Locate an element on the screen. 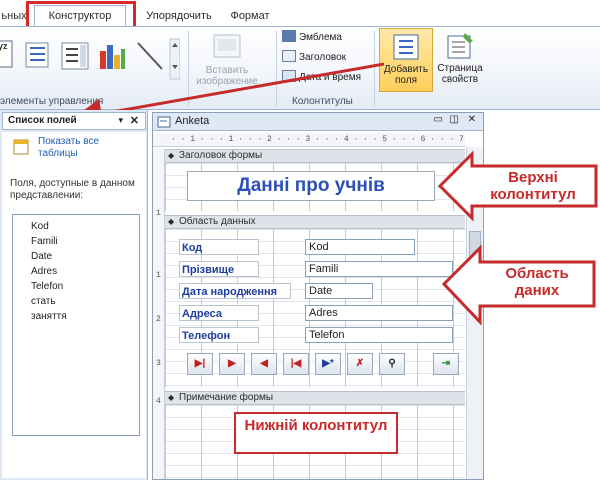 The height and width of the screenshot is (480, 600). header-callout-text: Верхні колонтитул is located at coordinates (533, 186).